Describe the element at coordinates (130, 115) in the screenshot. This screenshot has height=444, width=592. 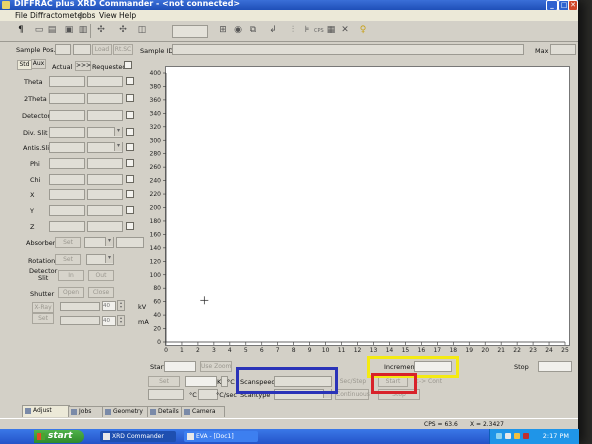
I see `requested-checkbox-detector` at that location.